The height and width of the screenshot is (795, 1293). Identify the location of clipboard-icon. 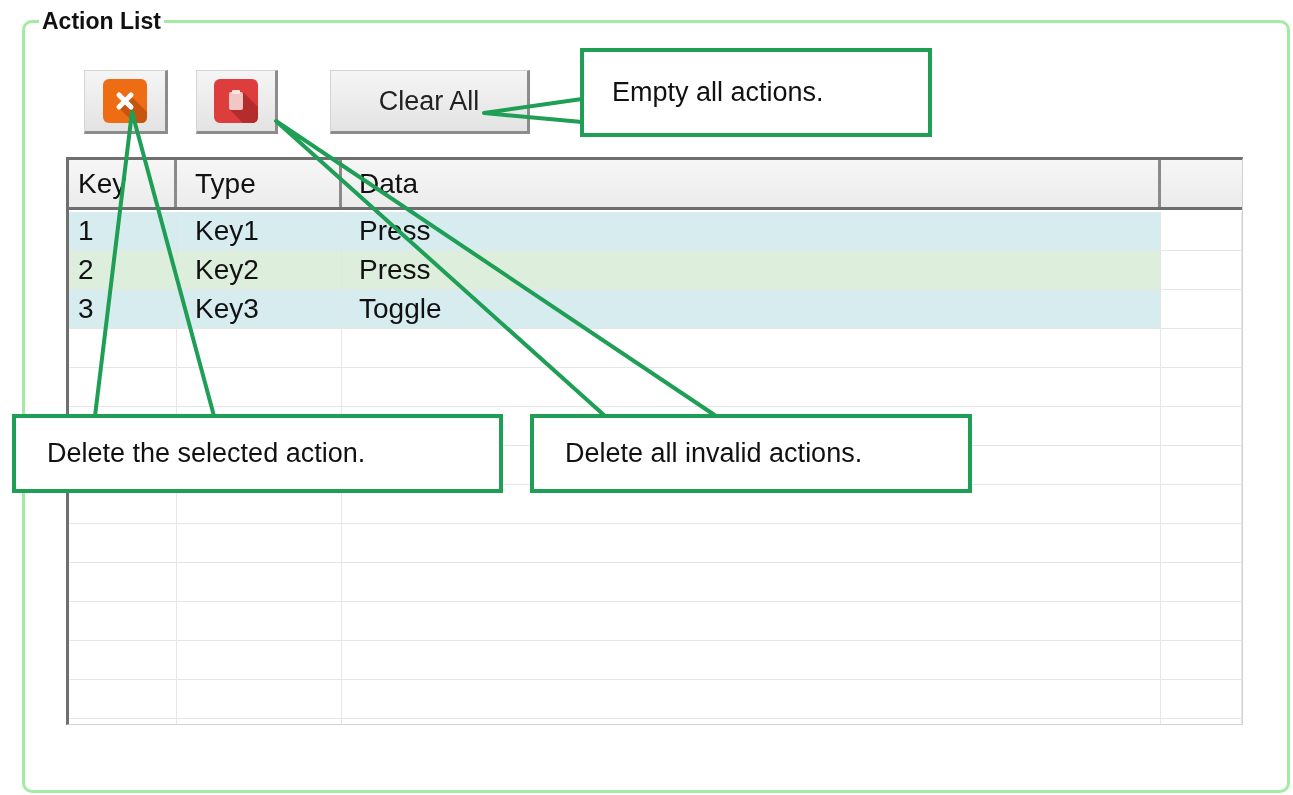
(236, 101).